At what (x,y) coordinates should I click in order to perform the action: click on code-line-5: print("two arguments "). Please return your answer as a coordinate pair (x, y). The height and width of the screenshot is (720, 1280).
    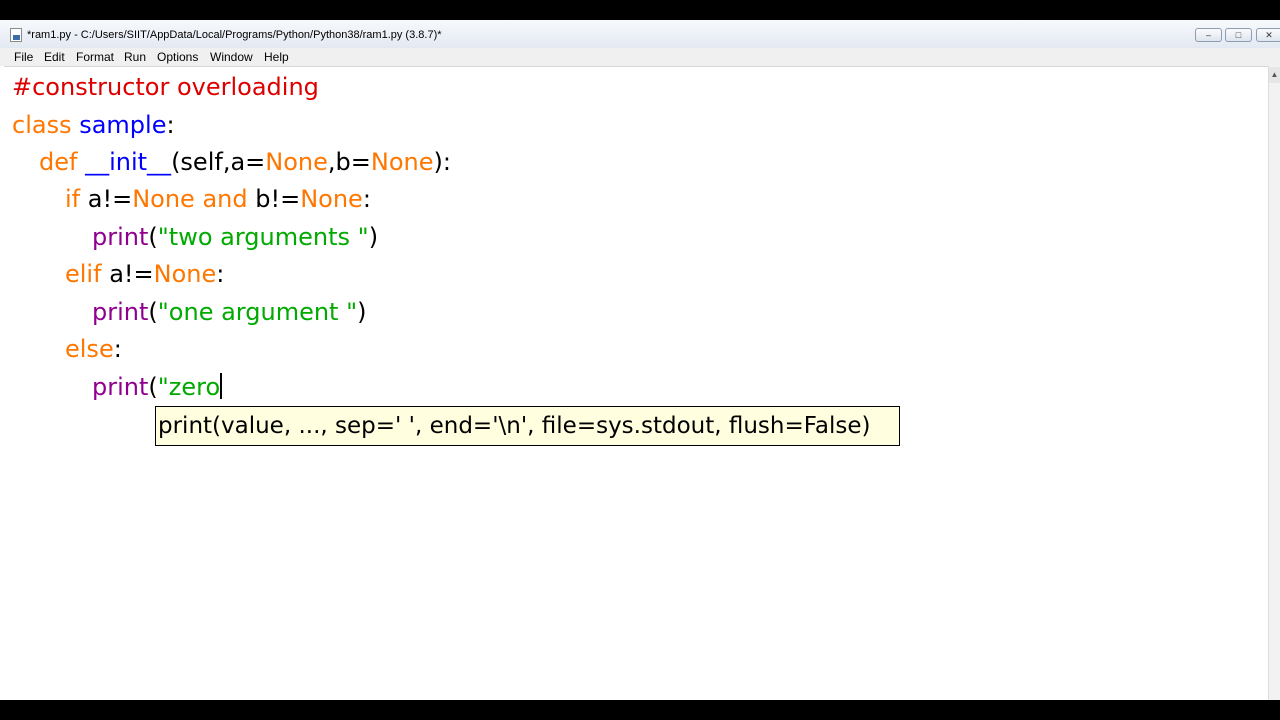
    Looking at the image, I should click on (235, 237).